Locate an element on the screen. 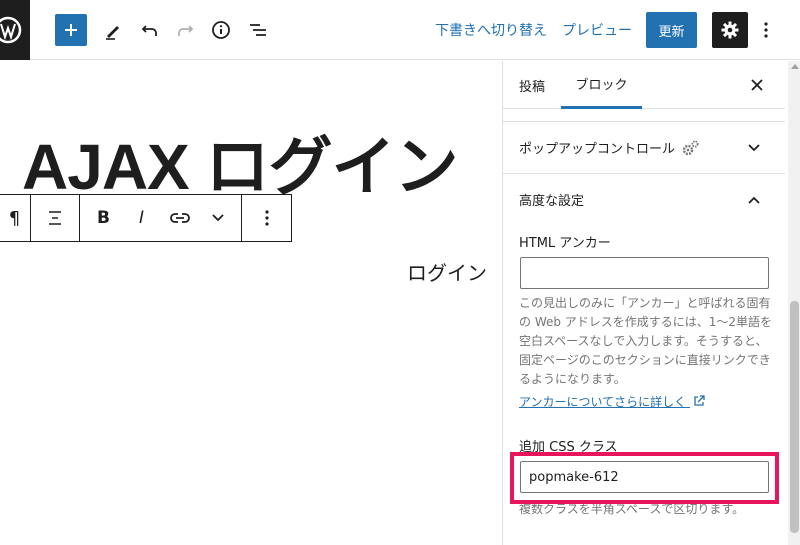  align-center-icon is located at coordinates (55, 218).